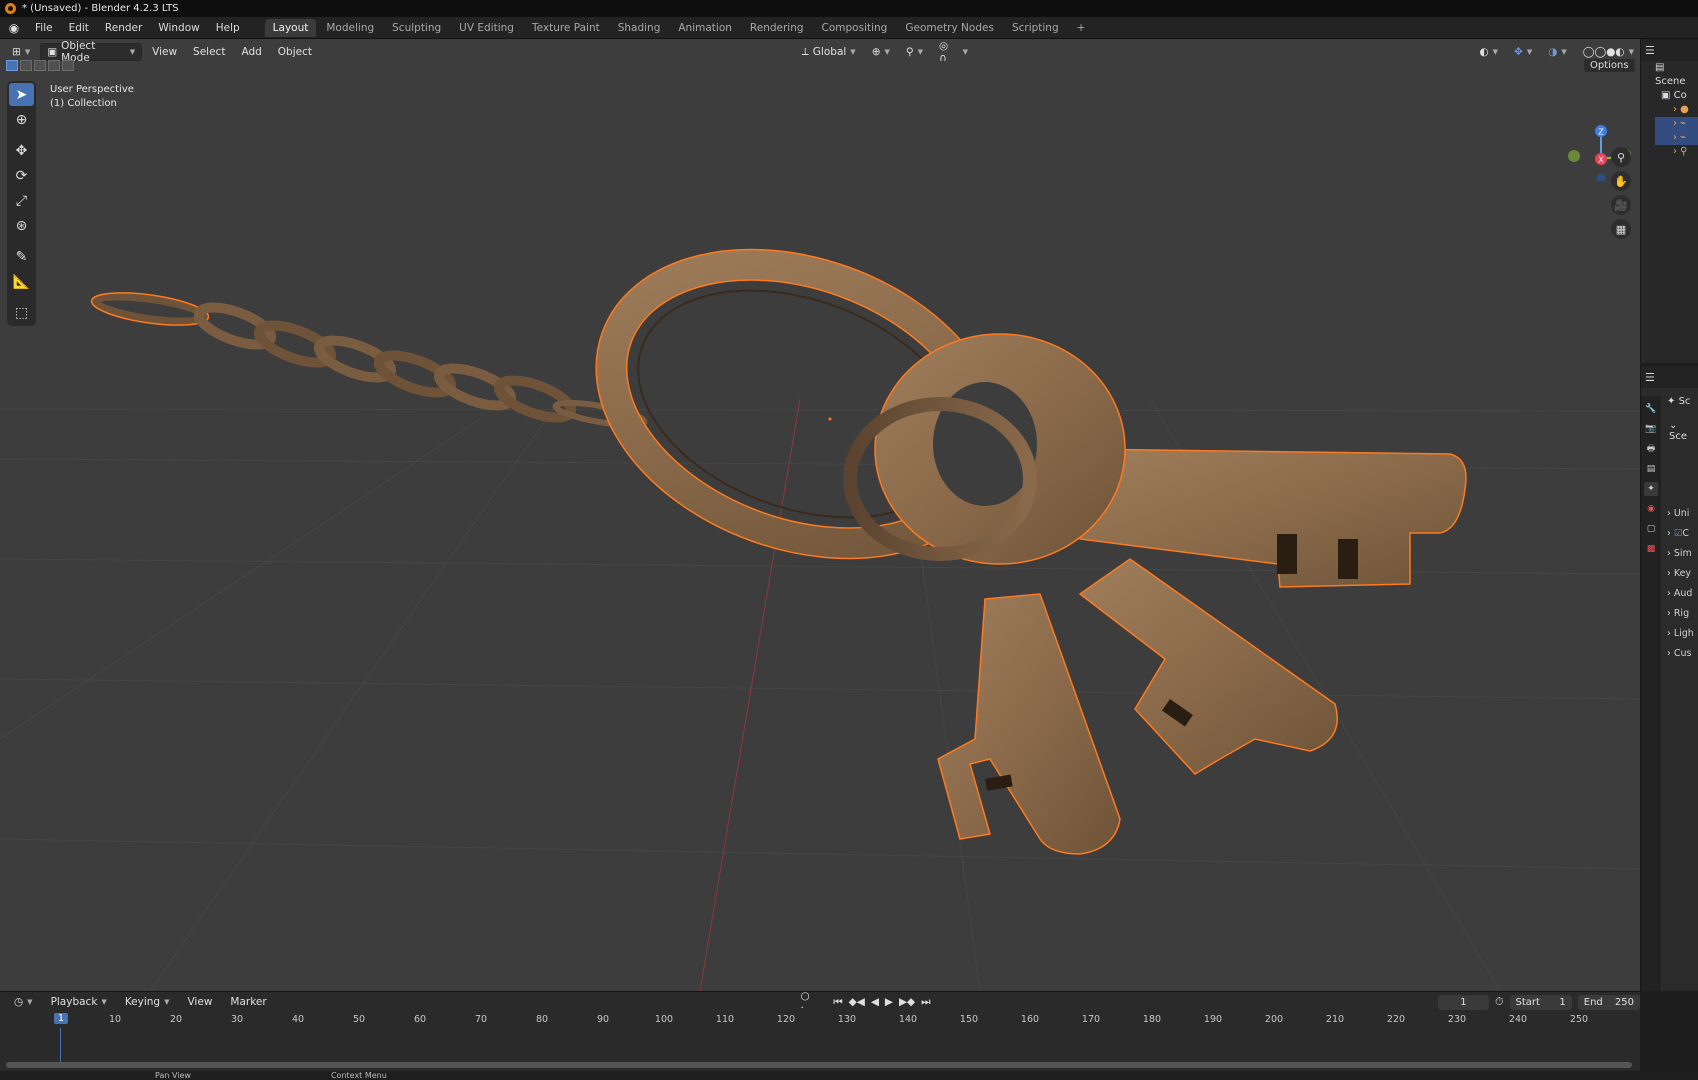 The width and height of the screenshot is (1698, 1080). I want to click on tab-compositing: Compositing, so click(855, 28).